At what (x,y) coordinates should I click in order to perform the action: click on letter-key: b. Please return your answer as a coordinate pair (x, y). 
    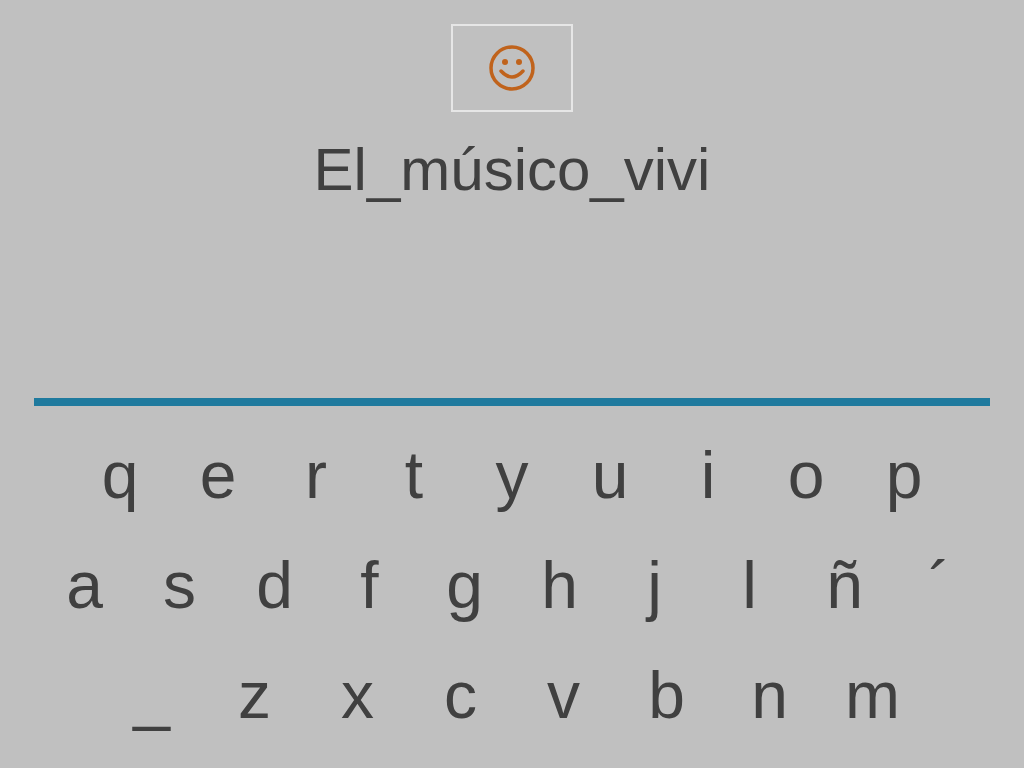
    Looking at the image, I should click on (666, 695).